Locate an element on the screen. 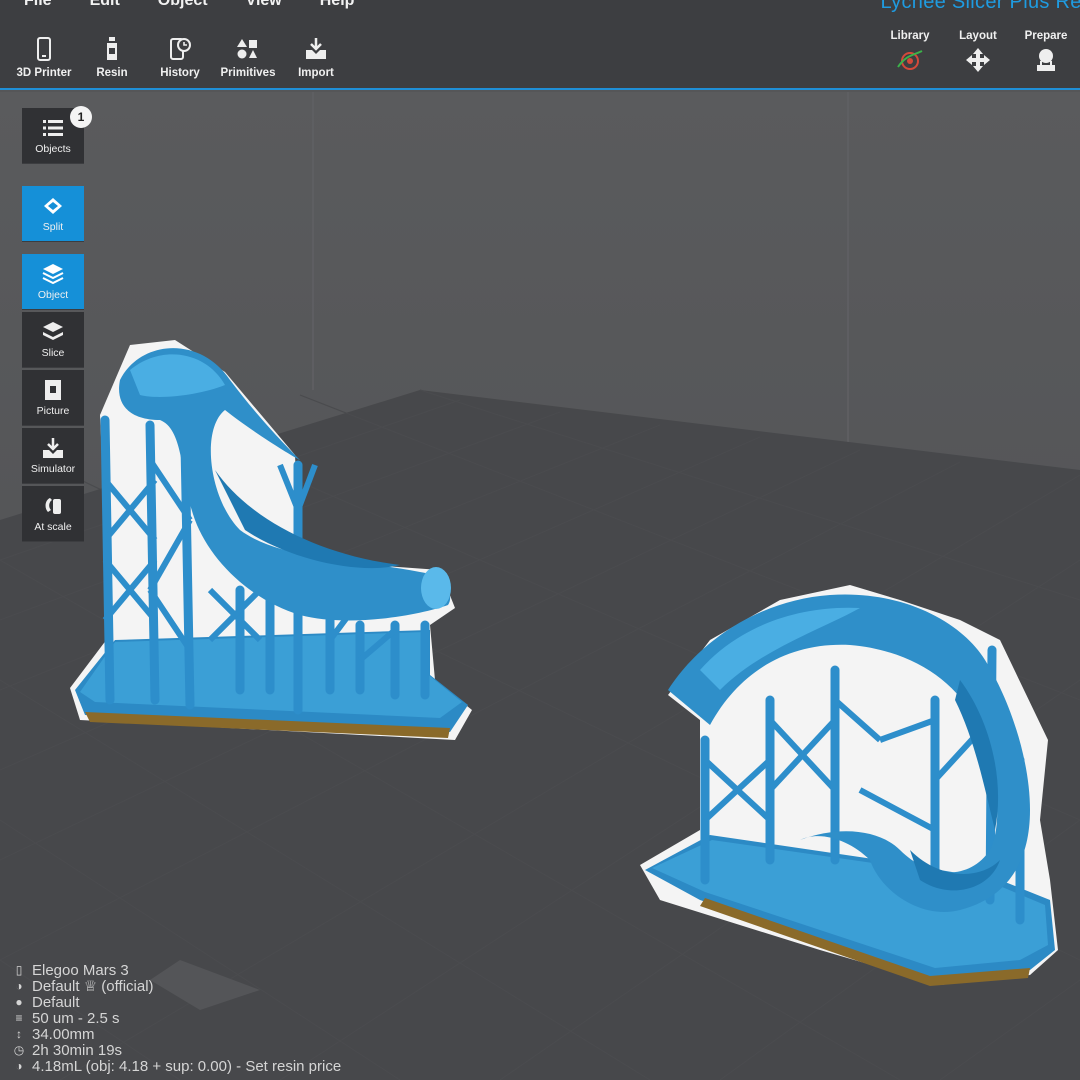 The image size is (1080, 1080). resin-drop-icon: ◑ is located at coordinates (19, 1066).